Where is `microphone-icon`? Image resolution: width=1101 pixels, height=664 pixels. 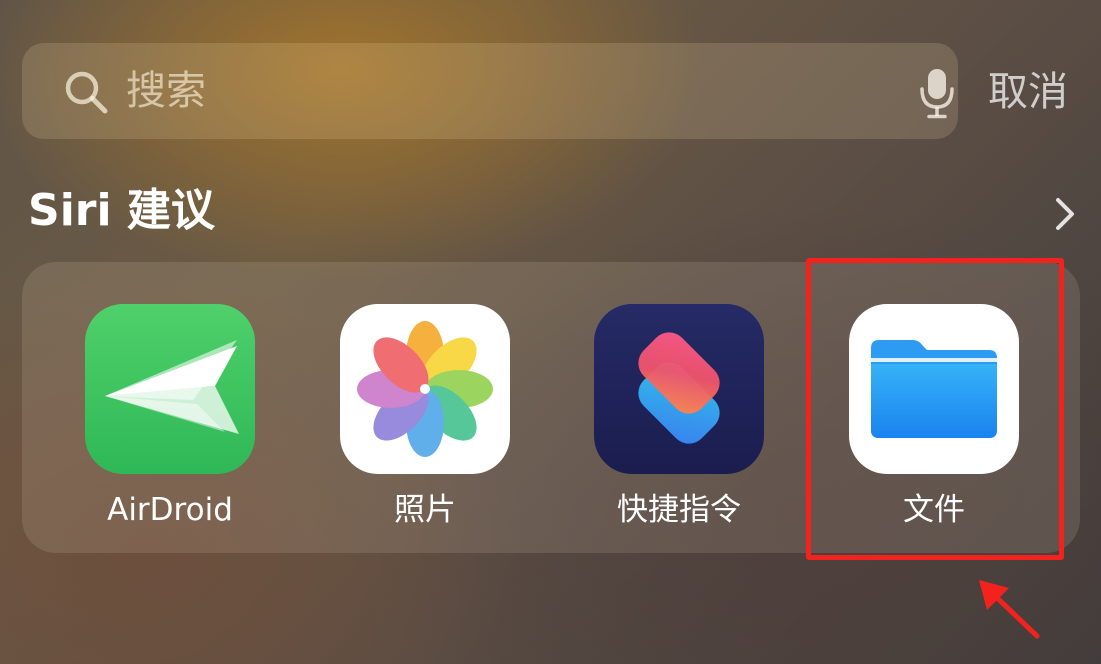 microphone-icon is located at coordinates (937, 93).